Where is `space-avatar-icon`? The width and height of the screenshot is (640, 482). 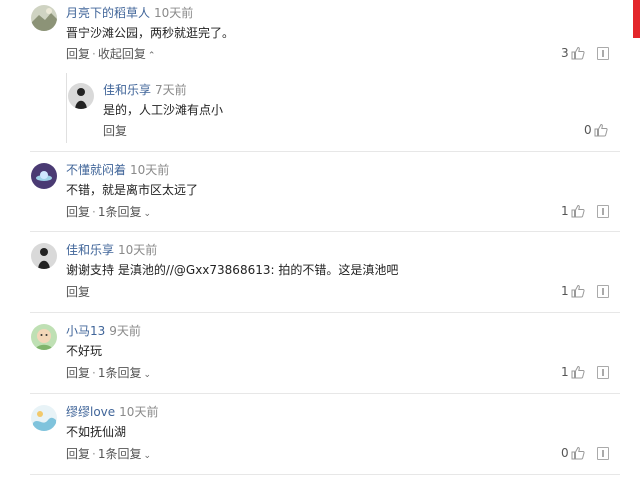 space-avatar-icon is located at coordinates (44, 176).